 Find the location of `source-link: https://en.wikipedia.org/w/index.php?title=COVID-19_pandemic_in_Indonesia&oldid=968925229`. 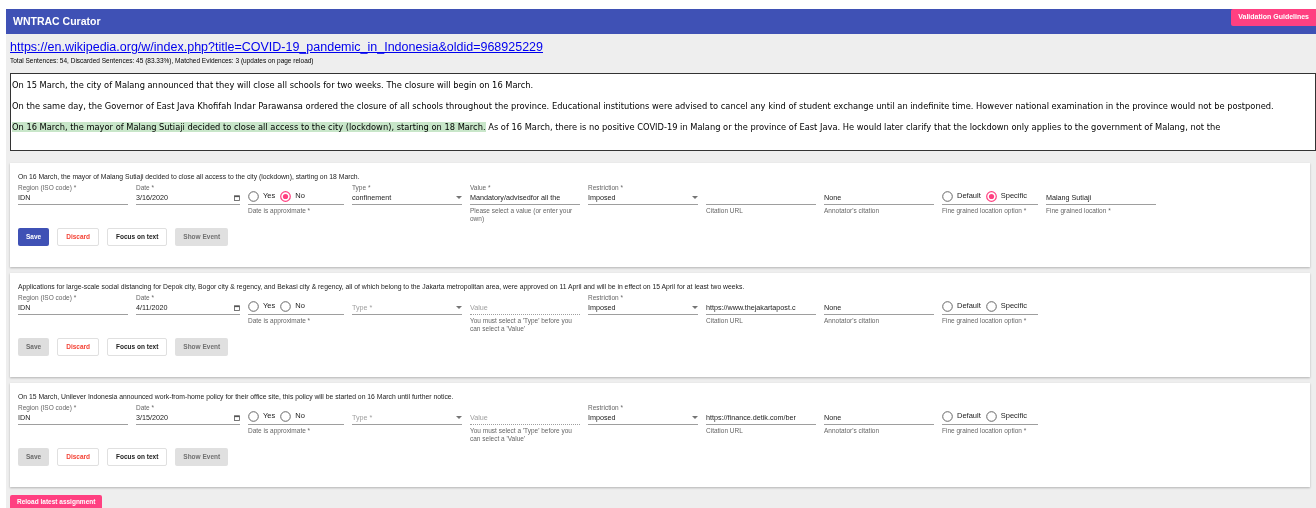

source-link: https://en.wikipedia.org/w/index.php?title=COVID-19_pandemic_in_Indonesia&oldid=968925229 is located at coordinates (276, 47).